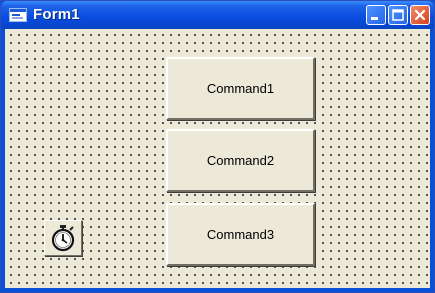 Image resolution: width=435 pixels, height=293 pixels. What do you see at coordinates (240, 160) in the screenshot?
I see `command2-button: Command2` at bounding box center [240, 160].